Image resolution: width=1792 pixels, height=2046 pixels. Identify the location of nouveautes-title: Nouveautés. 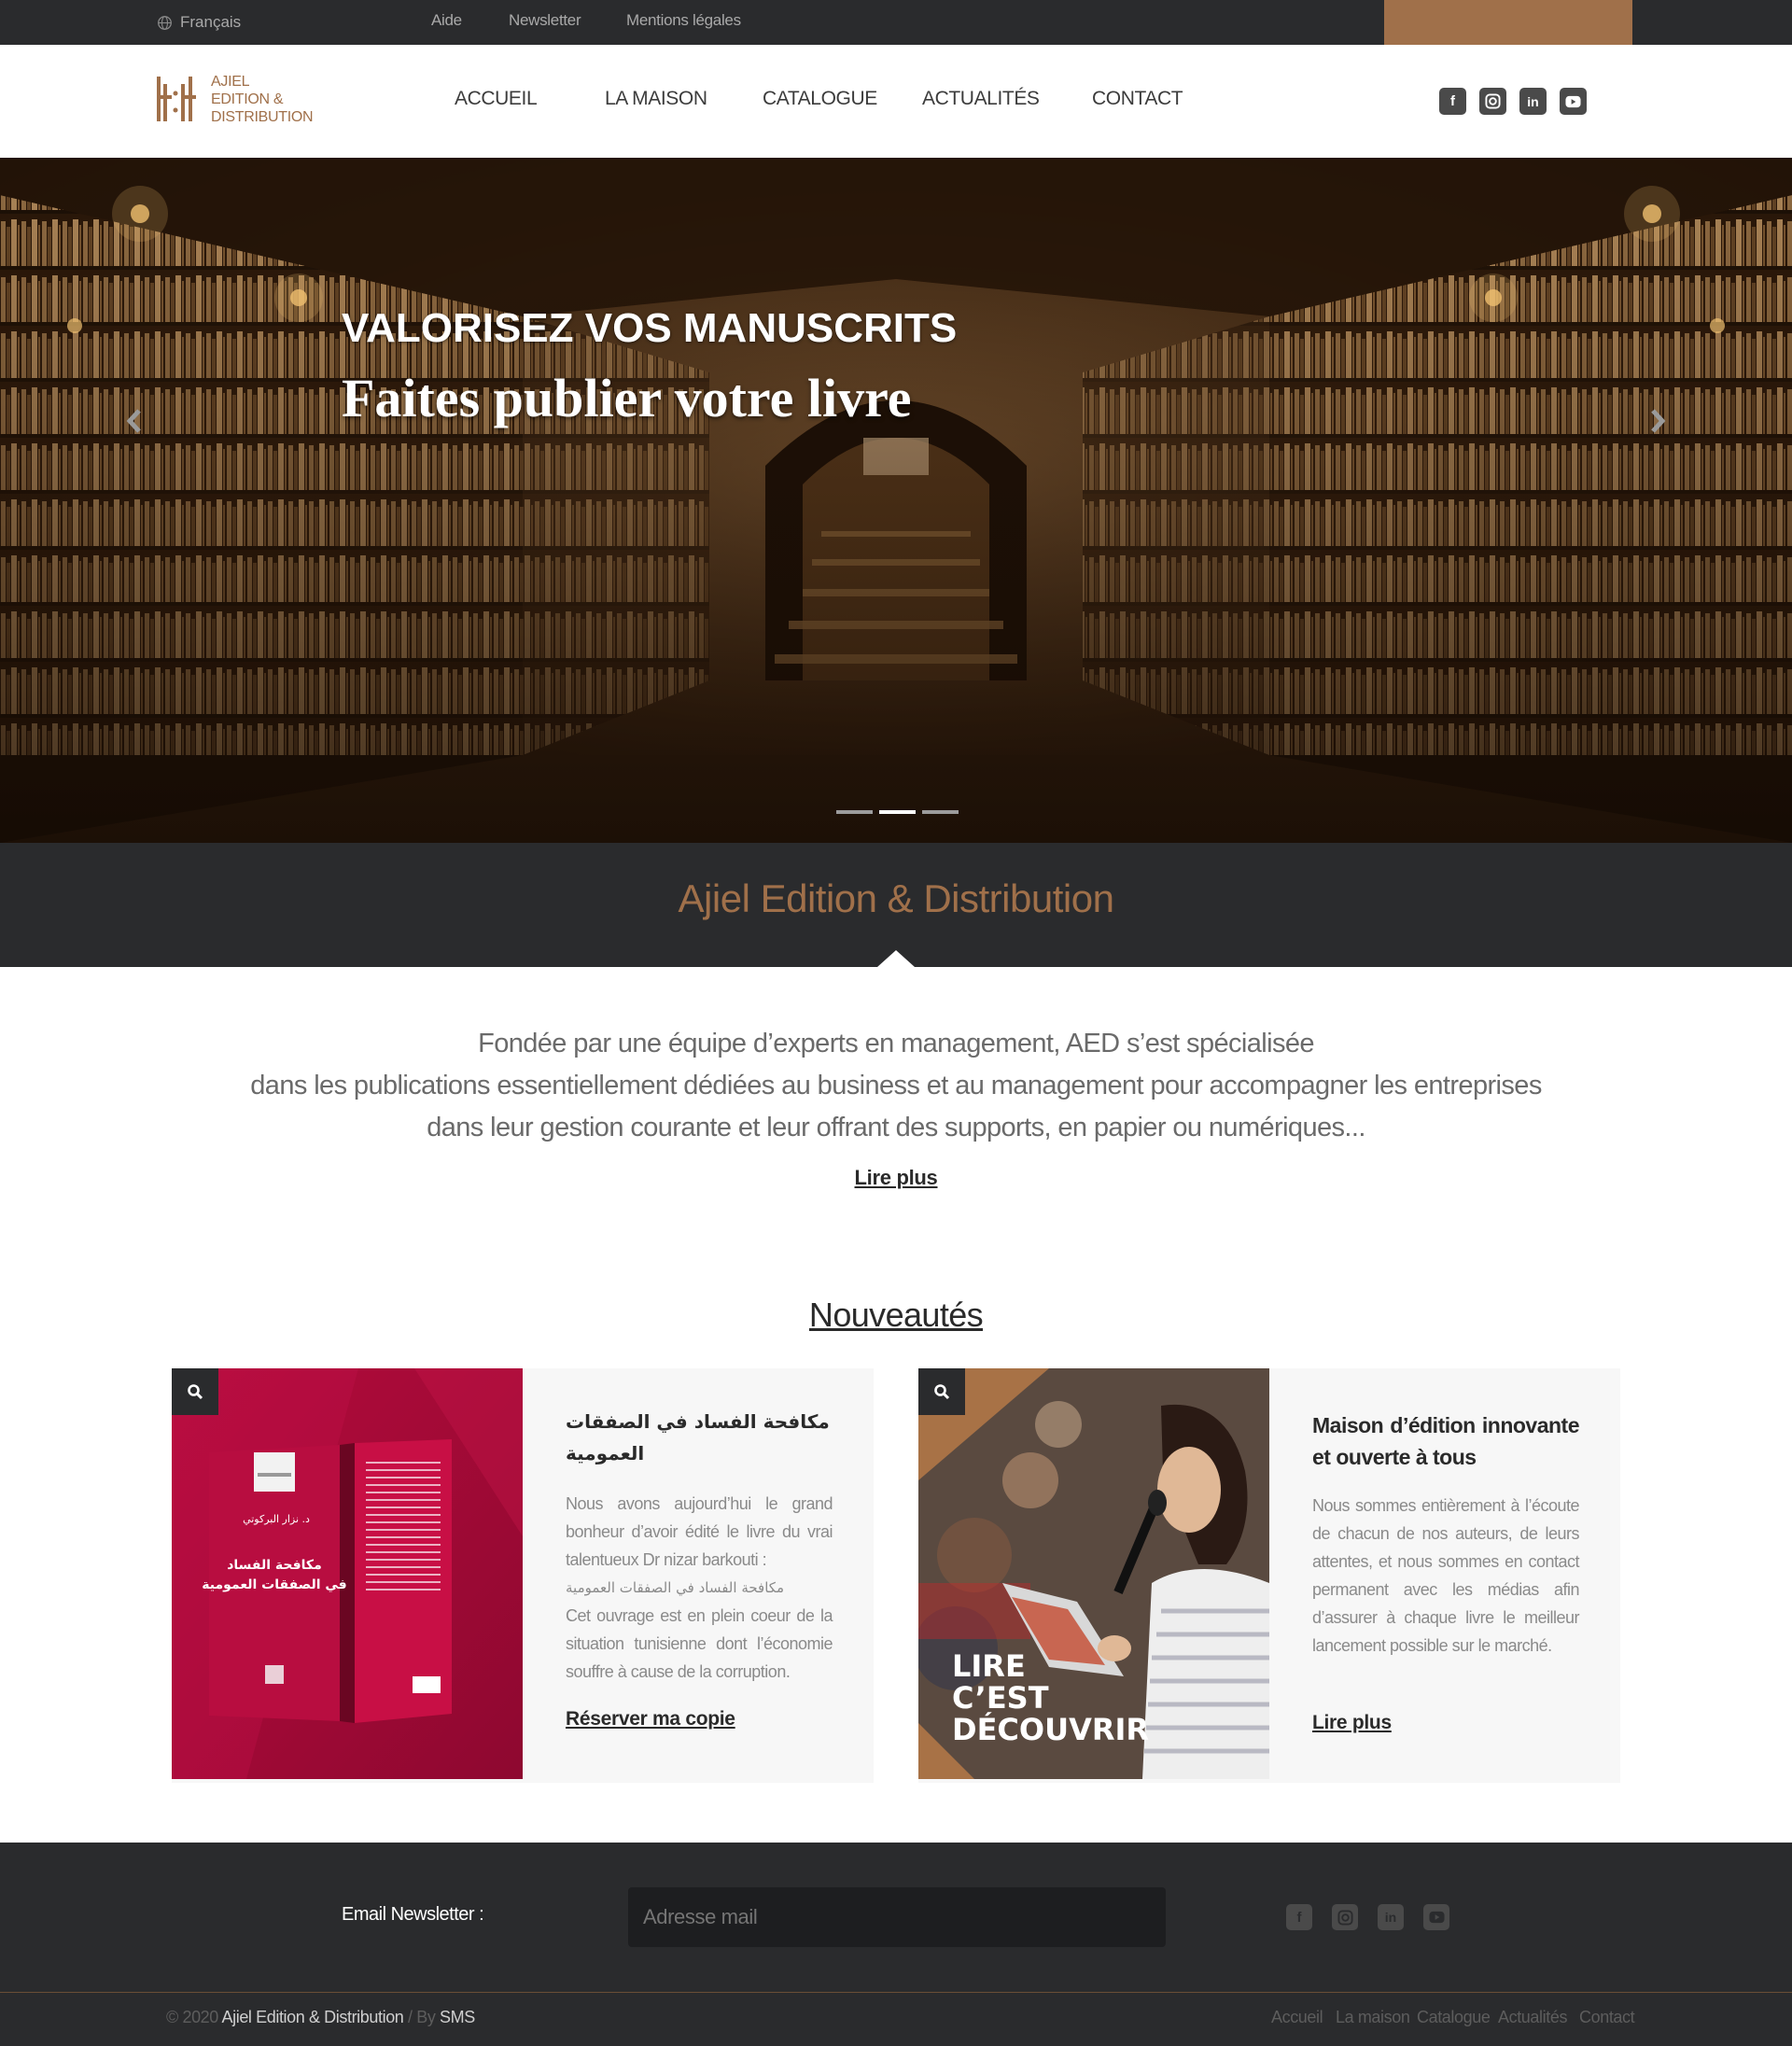
(896, 1315).